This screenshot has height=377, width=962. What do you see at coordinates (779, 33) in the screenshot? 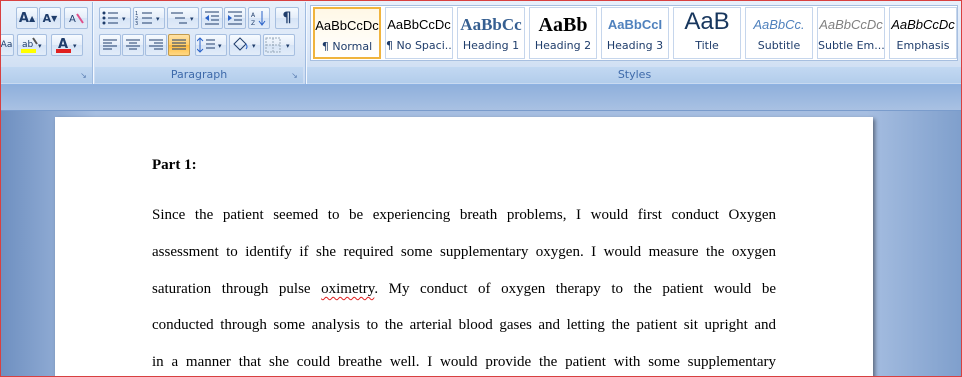
I see `style-tile-subtitle: AaBbCc. Subtitle` at bounding box center [779, 33].